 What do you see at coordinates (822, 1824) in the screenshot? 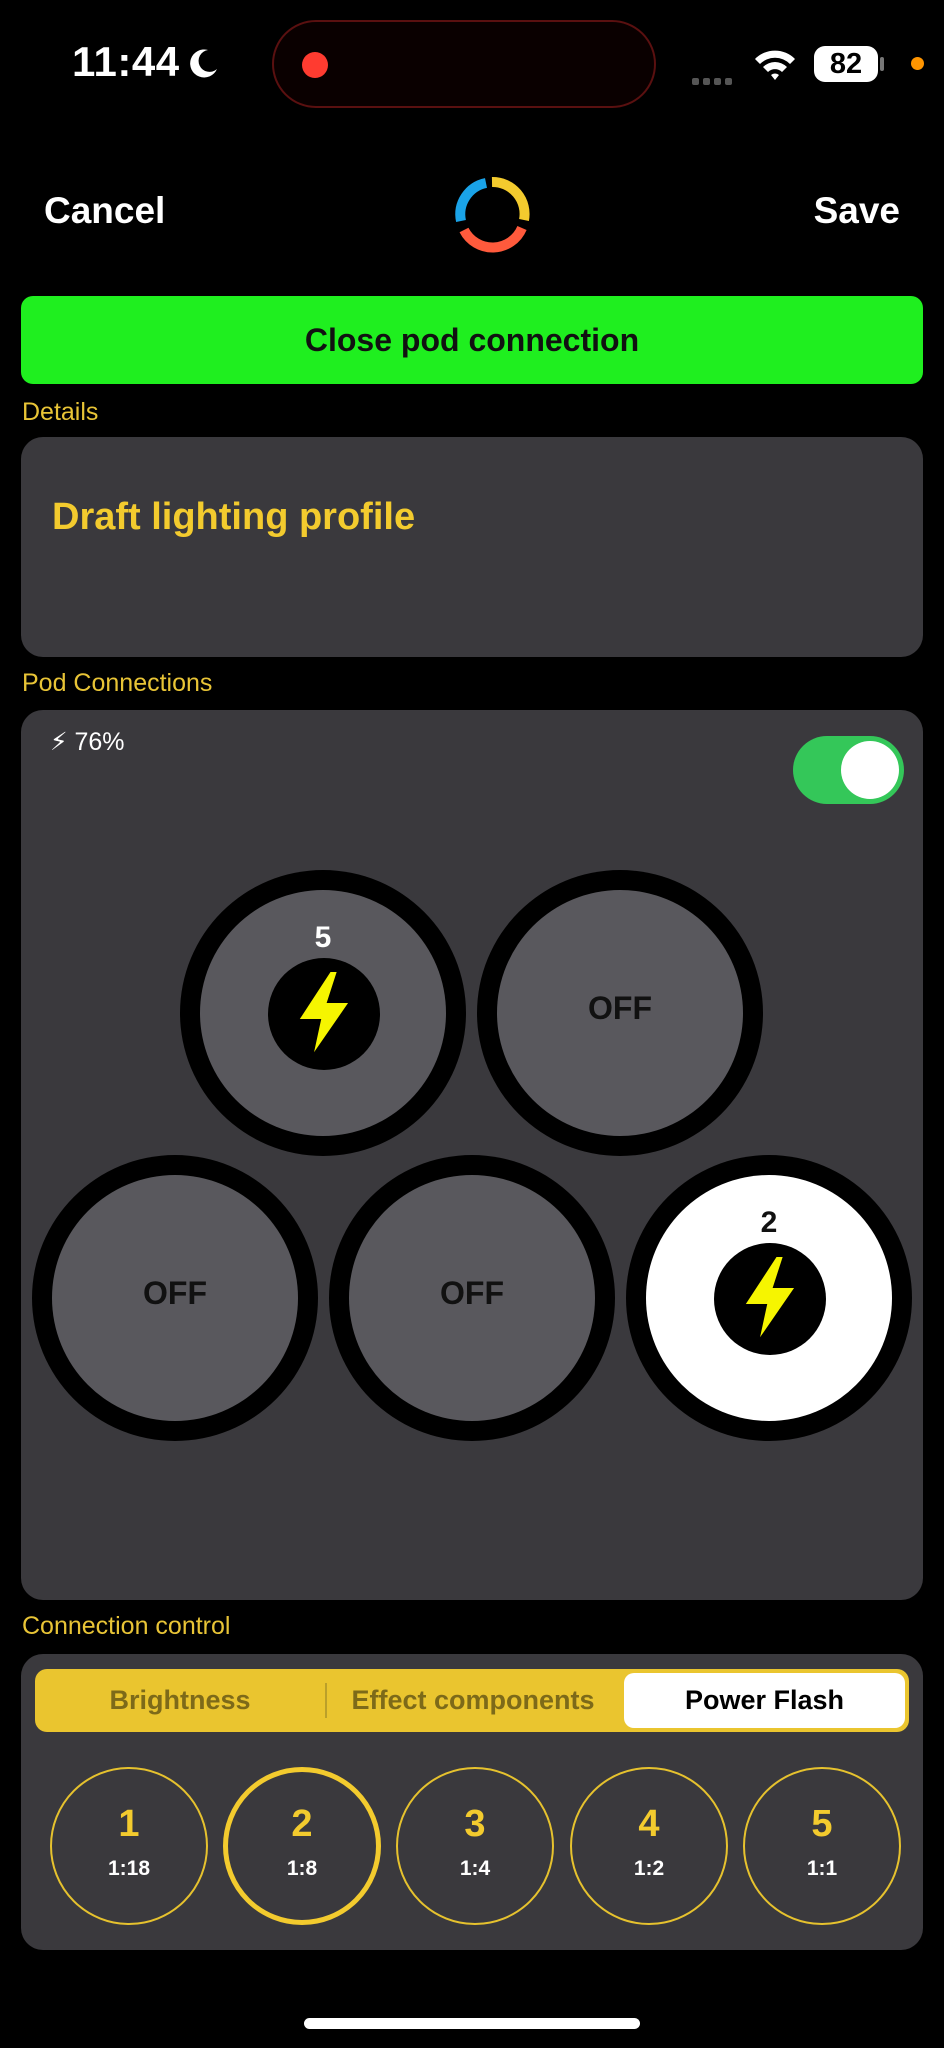
I see `level-number: 5` at bounding box center [822, 1824].